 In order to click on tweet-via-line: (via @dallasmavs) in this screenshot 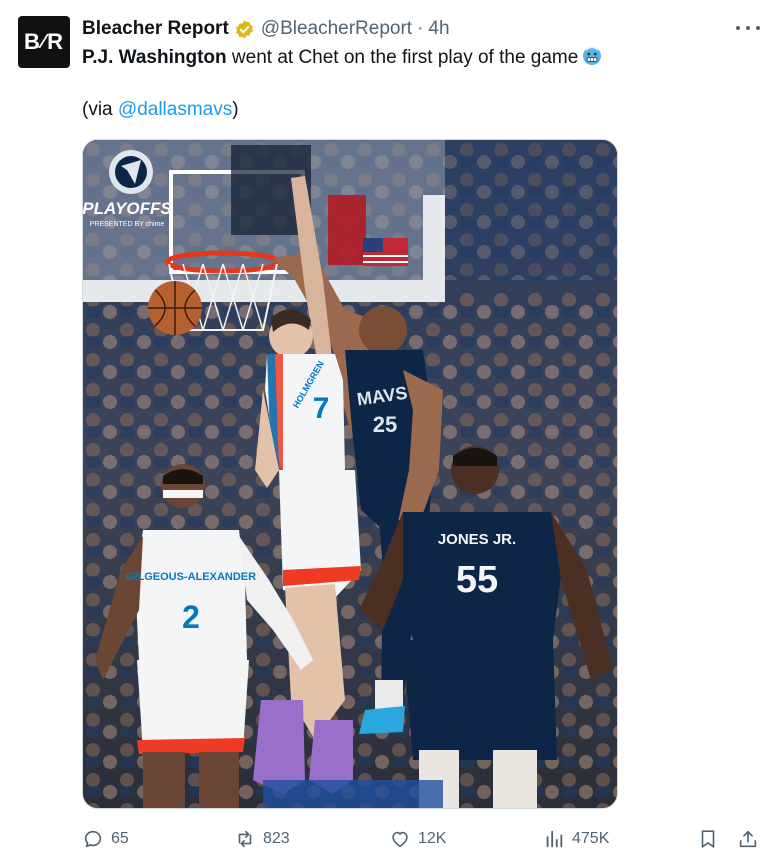, I will do `click(160, 109)`.